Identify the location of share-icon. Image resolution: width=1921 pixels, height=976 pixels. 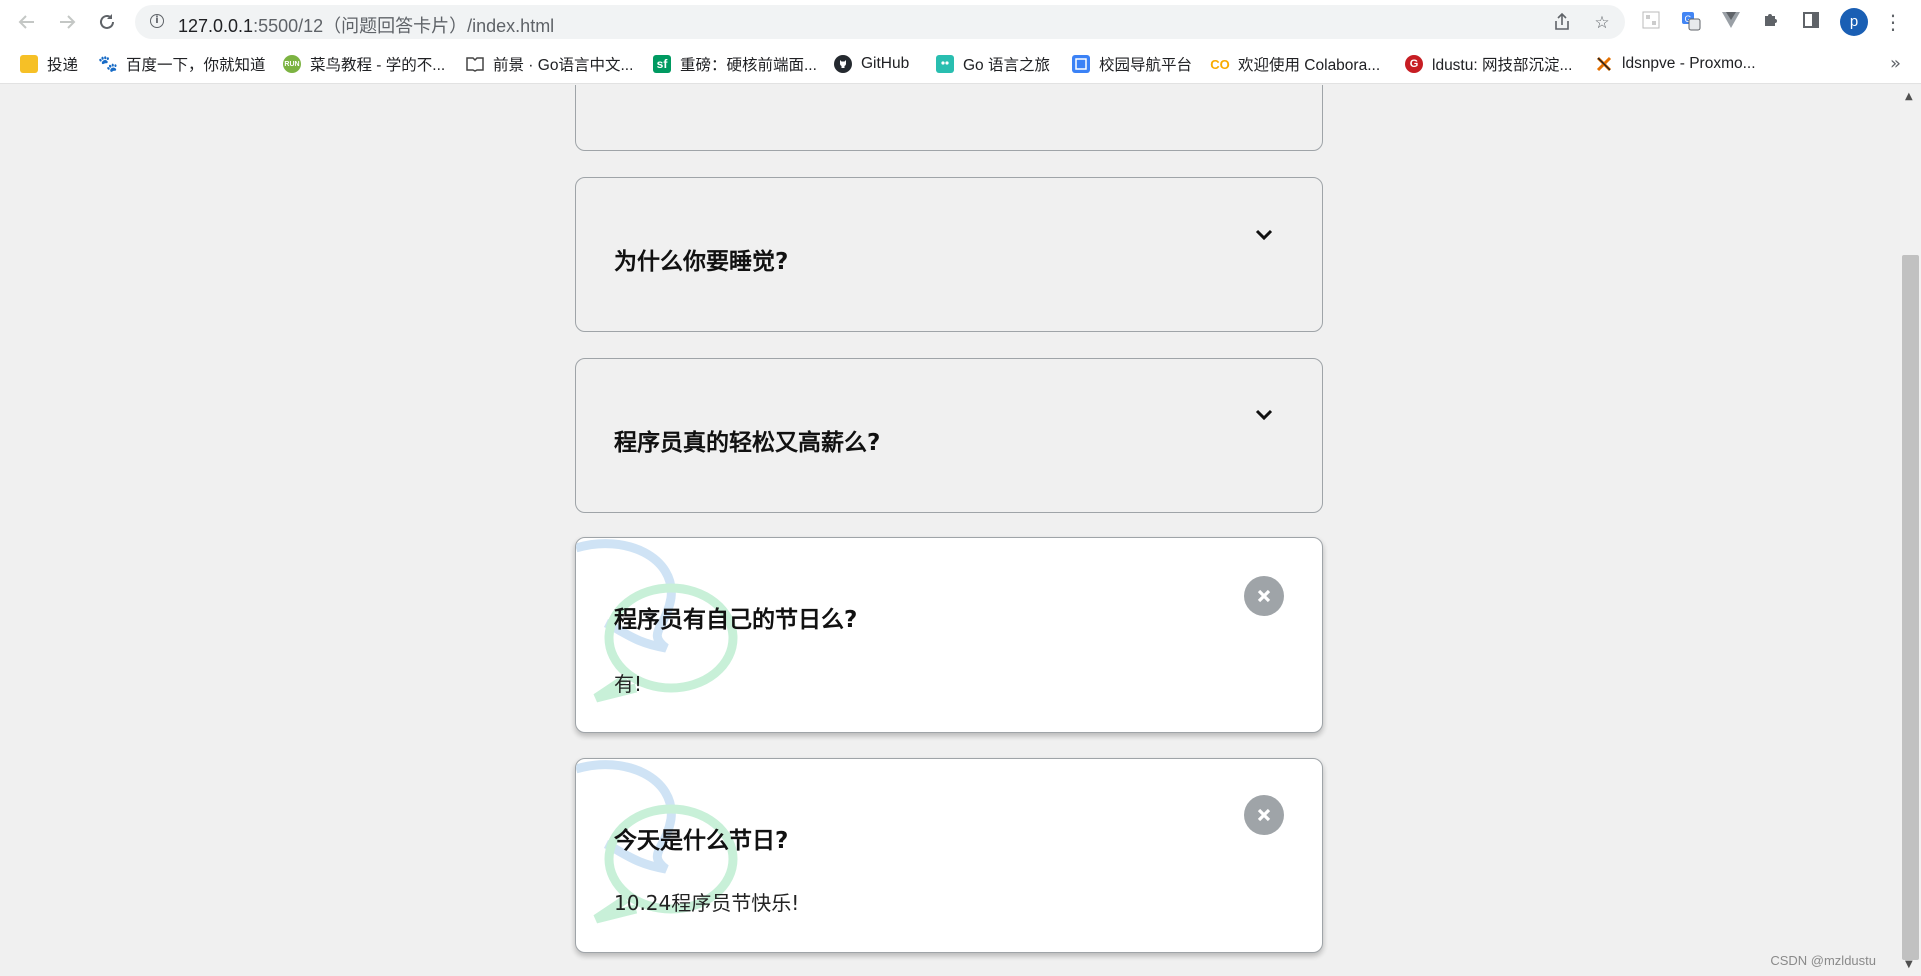
(1562, 23).